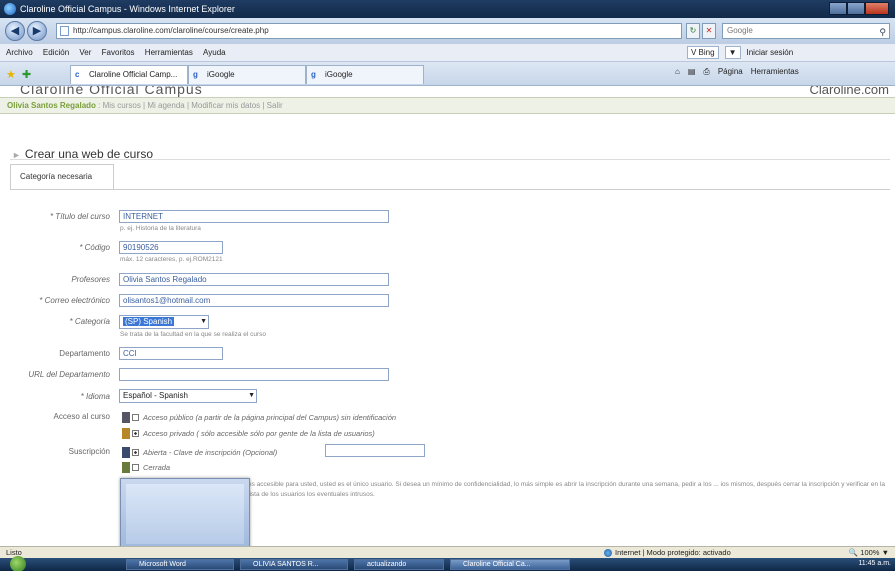 This screenshot has height=571, width=895. I want to click on department-url-input, so click(254, 374).